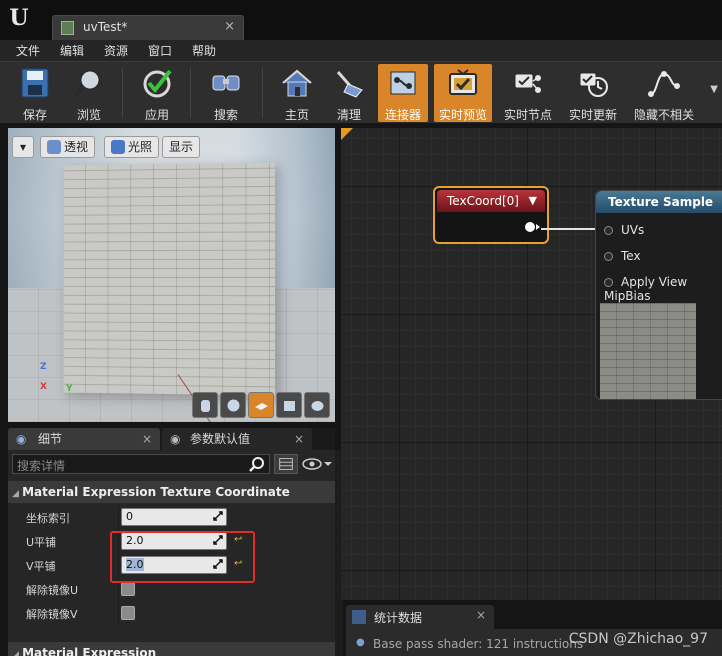 Image resolution: width=722 pixels, height=656 pixels. What do you see at coordinates (532, 227) in the screenshot?
I see `texcoord-output-pin` at bounding box center [532, 227].